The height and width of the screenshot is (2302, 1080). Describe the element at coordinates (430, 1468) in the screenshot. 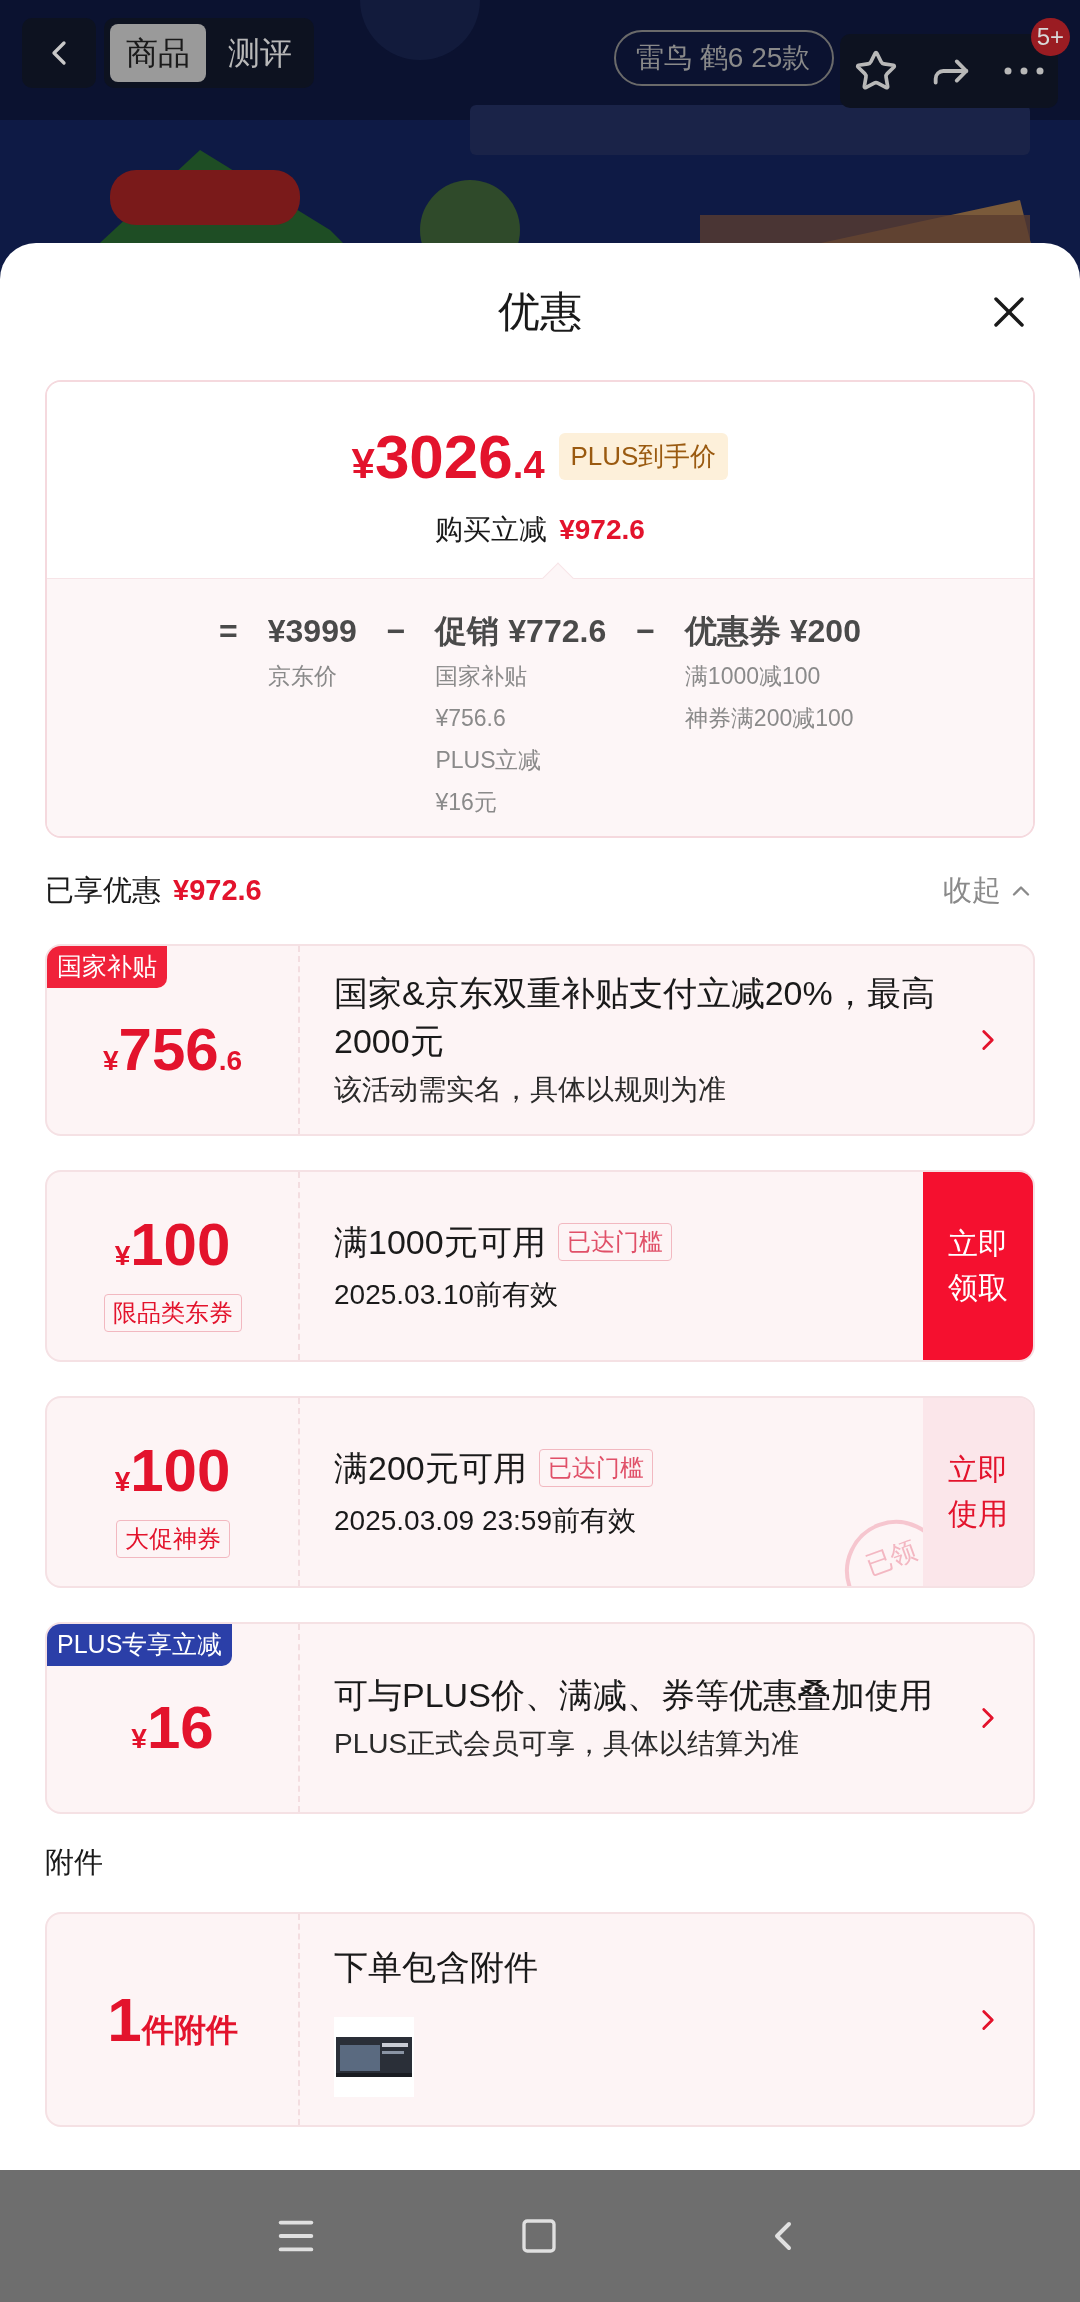

I see `coupon-condition: 满200元可用` at that location.